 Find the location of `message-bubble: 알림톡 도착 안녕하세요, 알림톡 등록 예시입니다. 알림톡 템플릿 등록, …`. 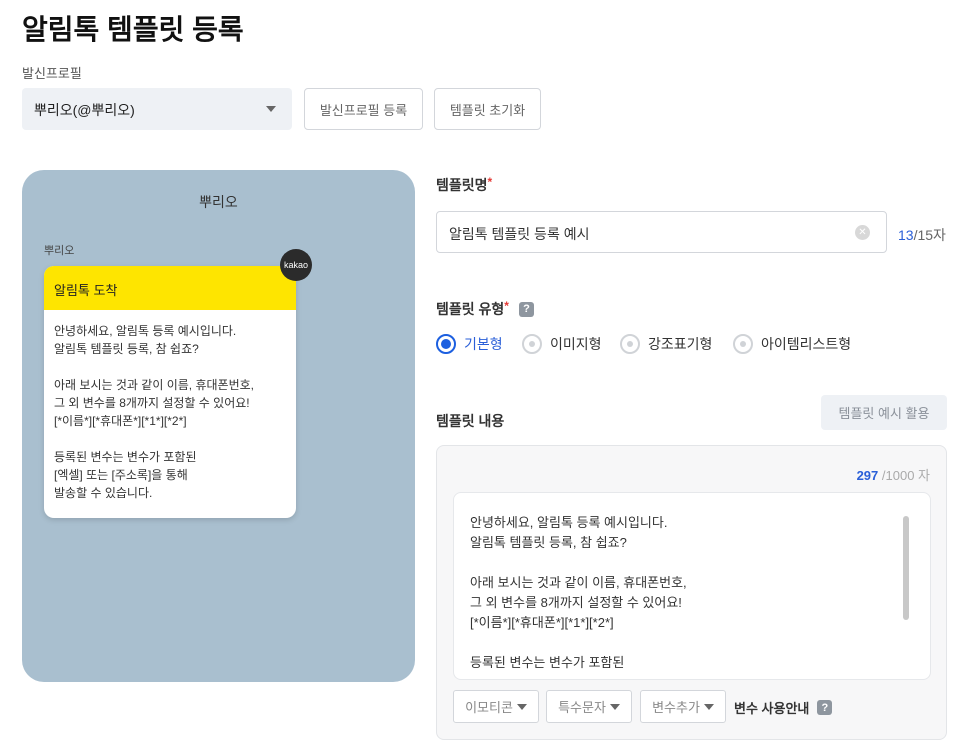

message-bubble: 알림톡 도착 안녕하세요, 알림톡 등록 예시입니다. 알림톡 템플릿 등록, … is located at coordinates (170, 392).